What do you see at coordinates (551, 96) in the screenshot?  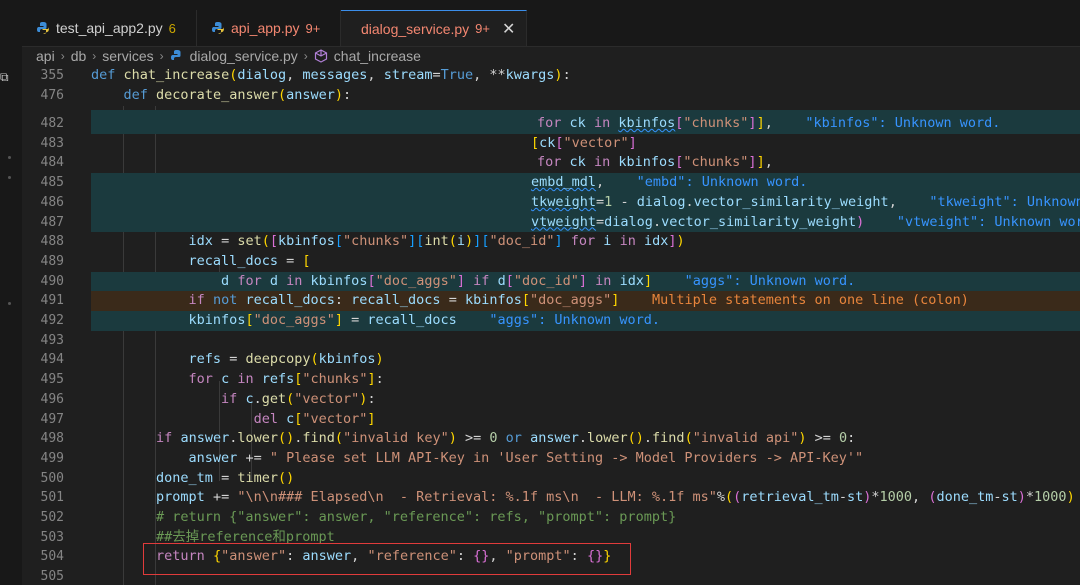 I see `code-line: 476 def decorate_answer(answer):` at bounding box center [551, 96].